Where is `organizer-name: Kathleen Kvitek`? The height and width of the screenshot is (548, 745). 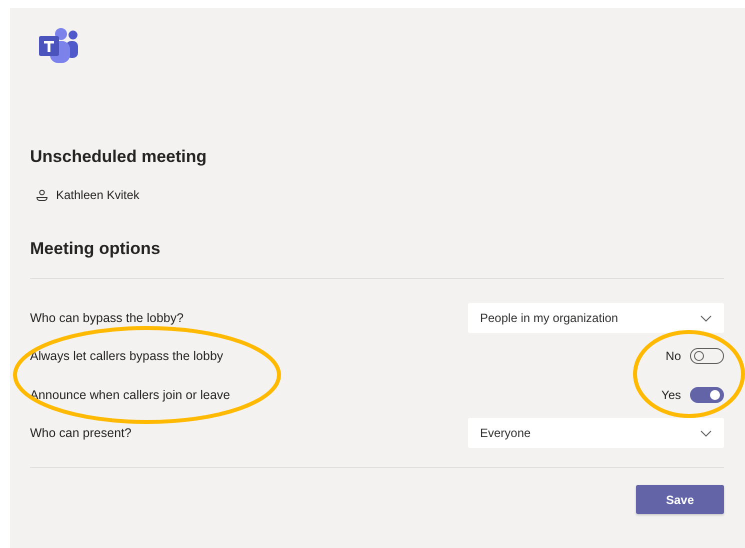 organizer-name: Kathleen Kvitek is located at coordinates (98, 195).